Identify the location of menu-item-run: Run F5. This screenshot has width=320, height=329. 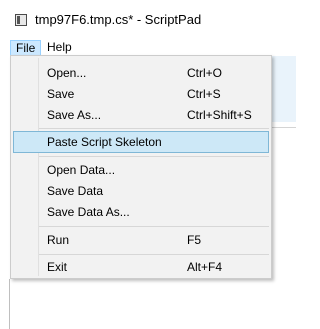
(141, 240).